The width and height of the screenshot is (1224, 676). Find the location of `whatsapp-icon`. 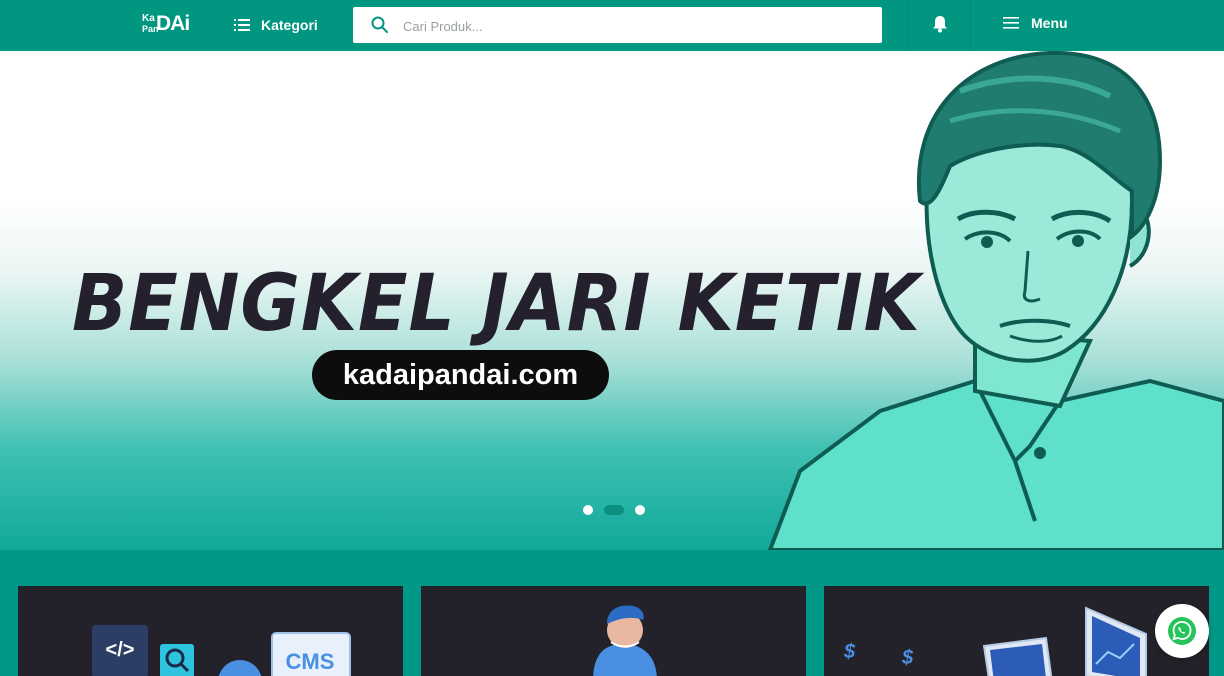

whatsapp-icon is located at coordinates (1182, 631).